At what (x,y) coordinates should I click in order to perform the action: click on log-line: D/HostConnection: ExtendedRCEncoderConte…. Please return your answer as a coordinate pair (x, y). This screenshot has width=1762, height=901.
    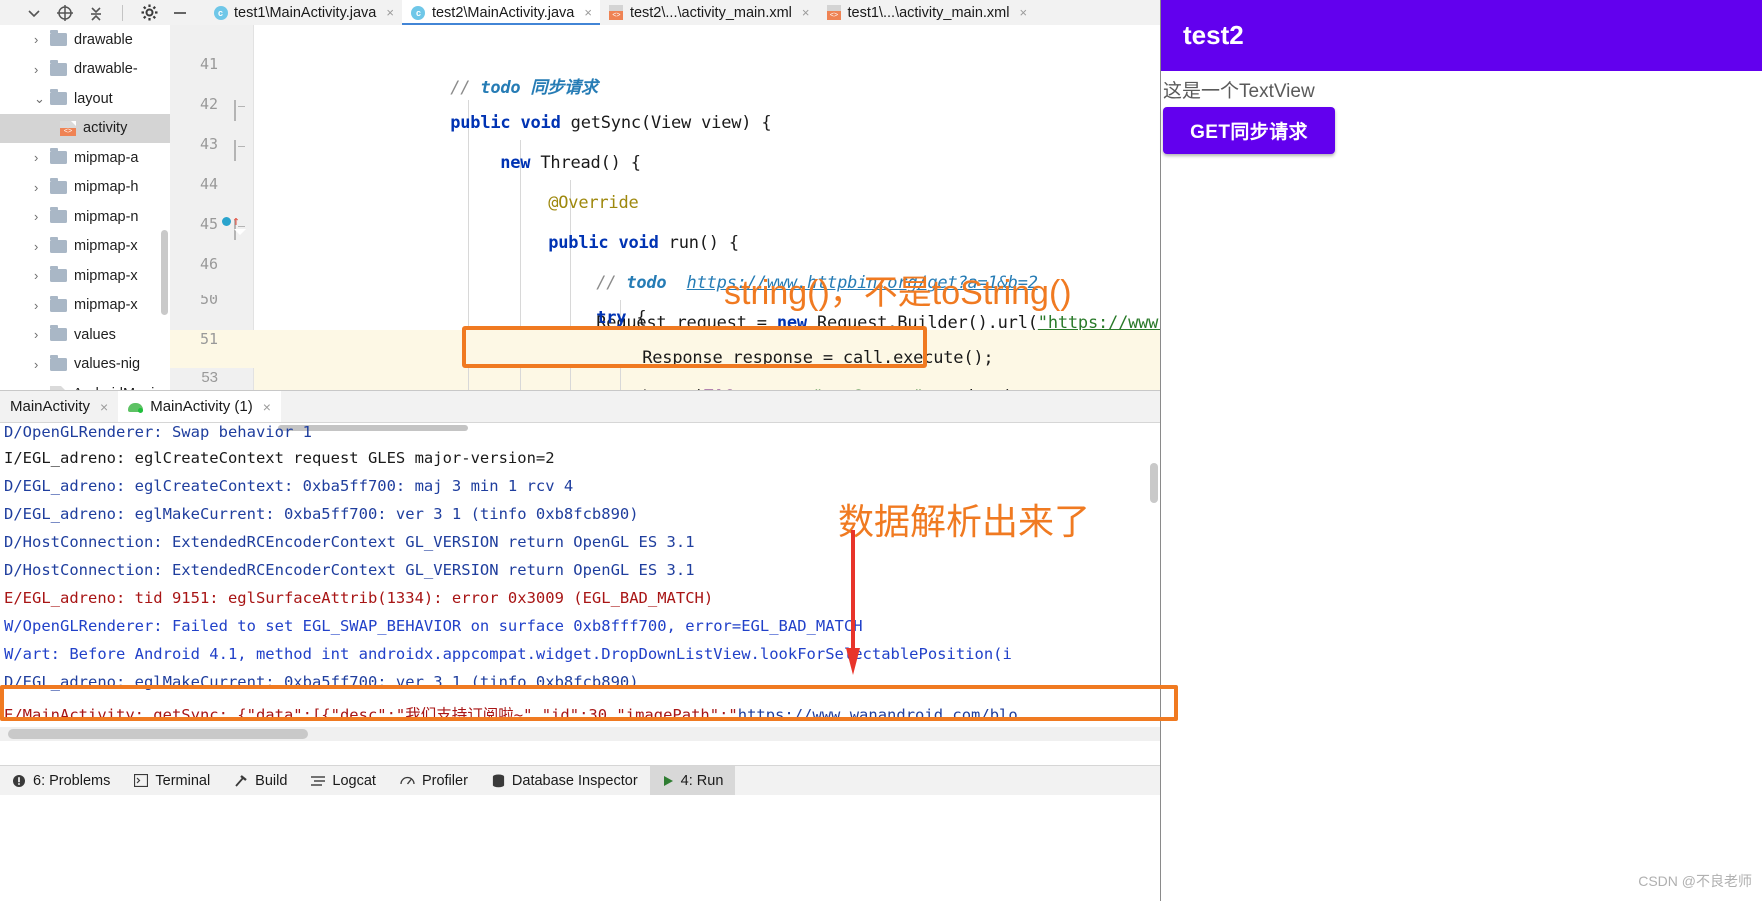
    Looking at the image, I should click on (349, 570).